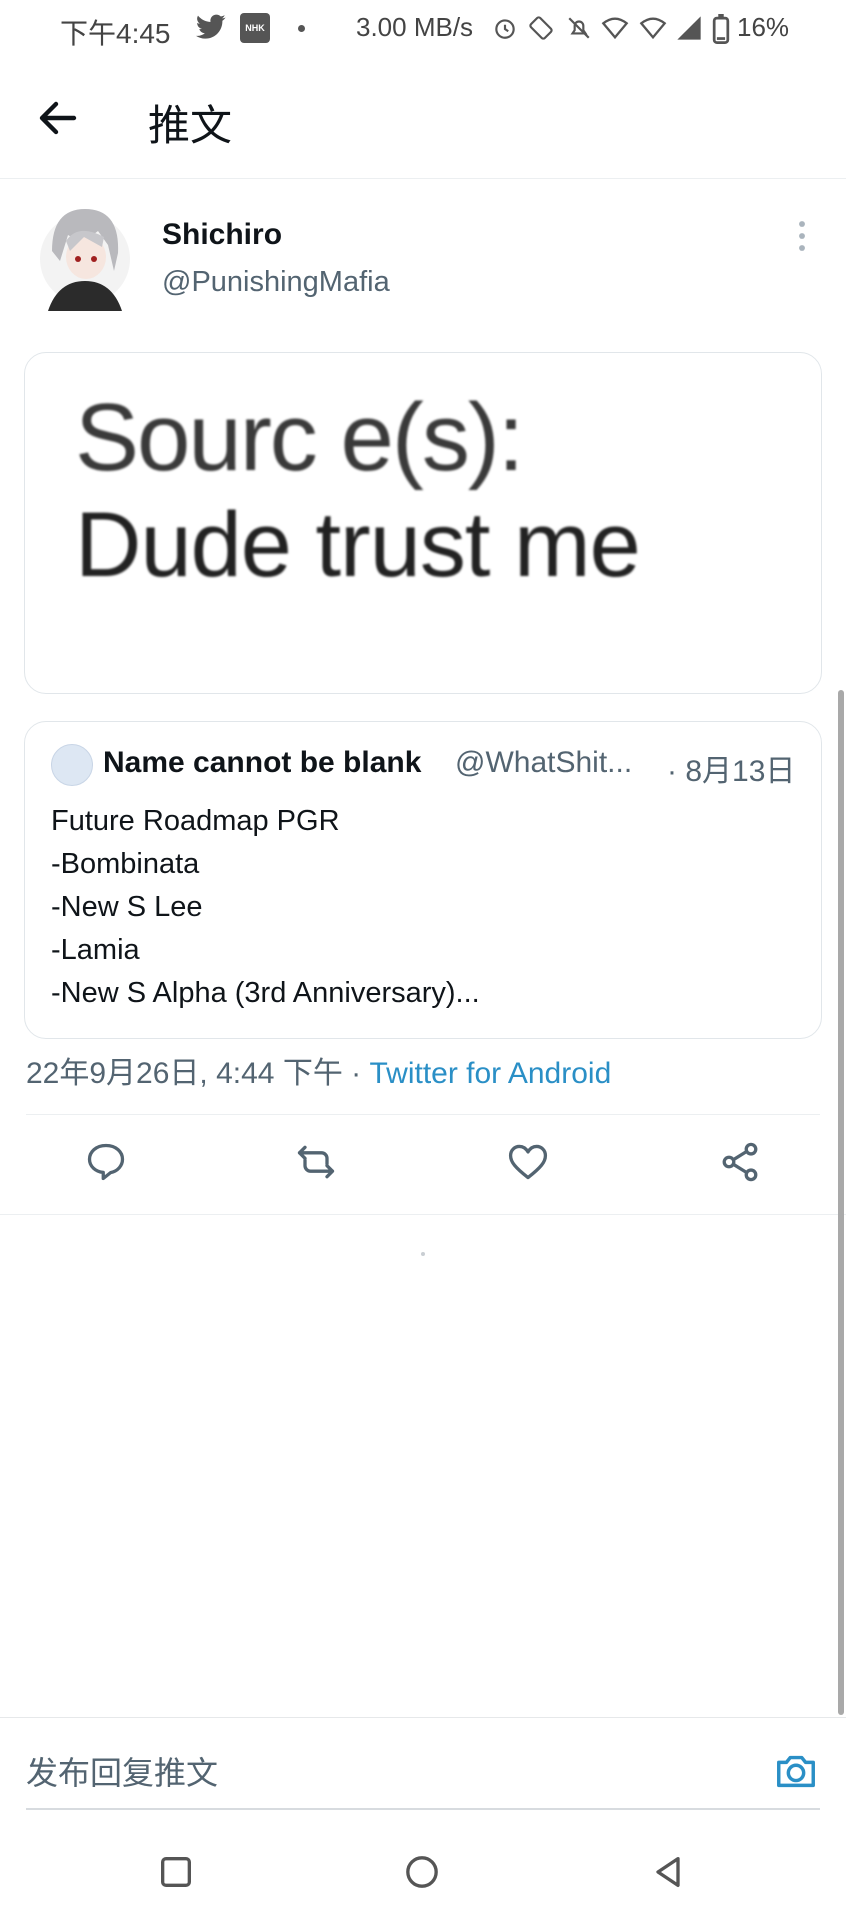 The image size is (846, 1920). Describe the element at coordinates (299, 437) in the screenshot. I see `media-text-line-1: Sourc e(s):` at that location.